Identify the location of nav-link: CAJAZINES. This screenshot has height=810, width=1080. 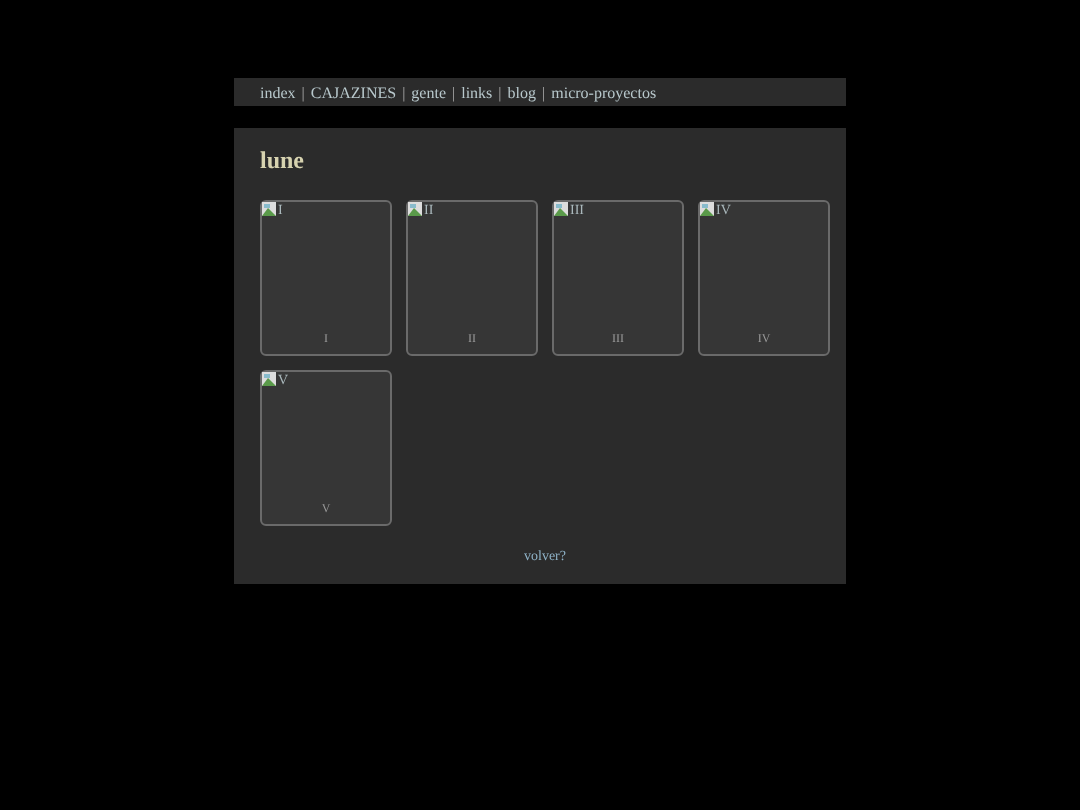
(353, 92).